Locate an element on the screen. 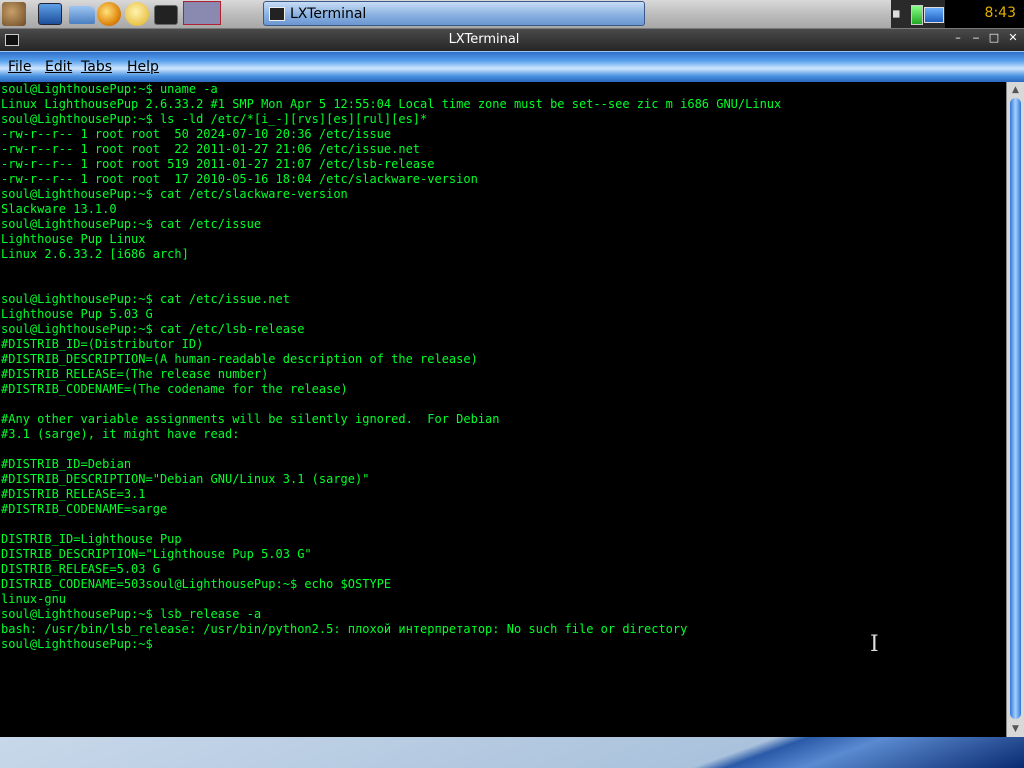  top-panel: LXTerminal 8:43 is located at coordinates (512, 14).